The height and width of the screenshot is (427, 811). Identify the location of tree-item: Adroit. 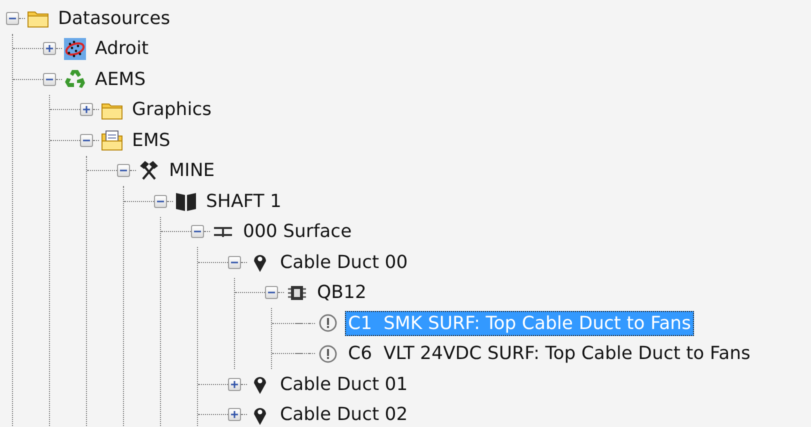
(122, 49).